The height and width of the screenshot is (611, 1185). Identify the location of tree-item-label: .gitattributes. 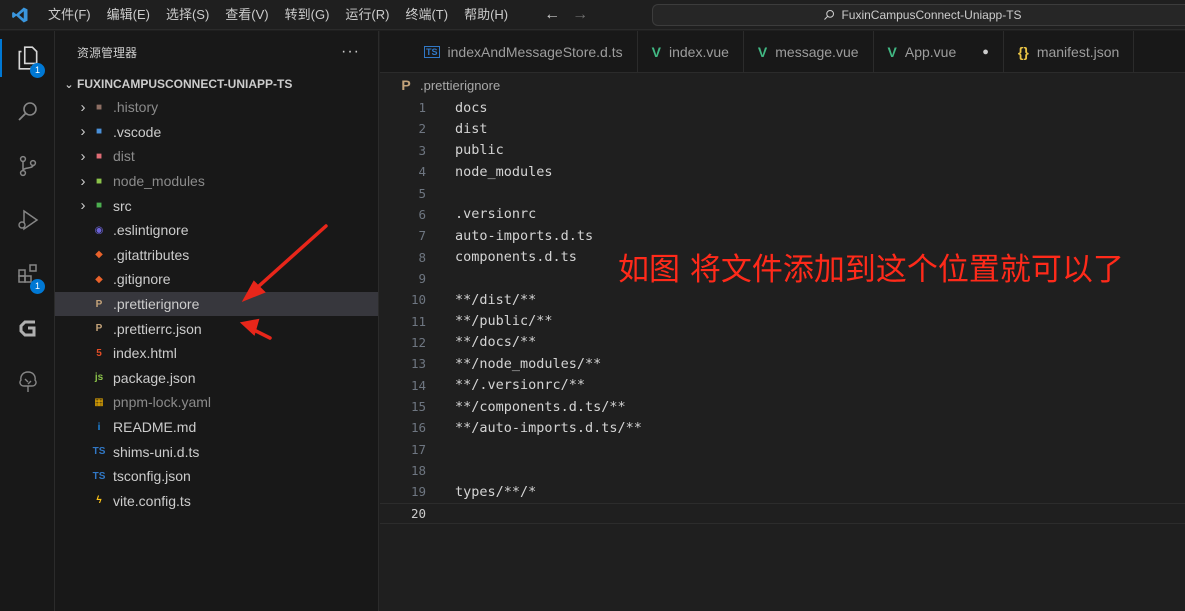
(151, 254).